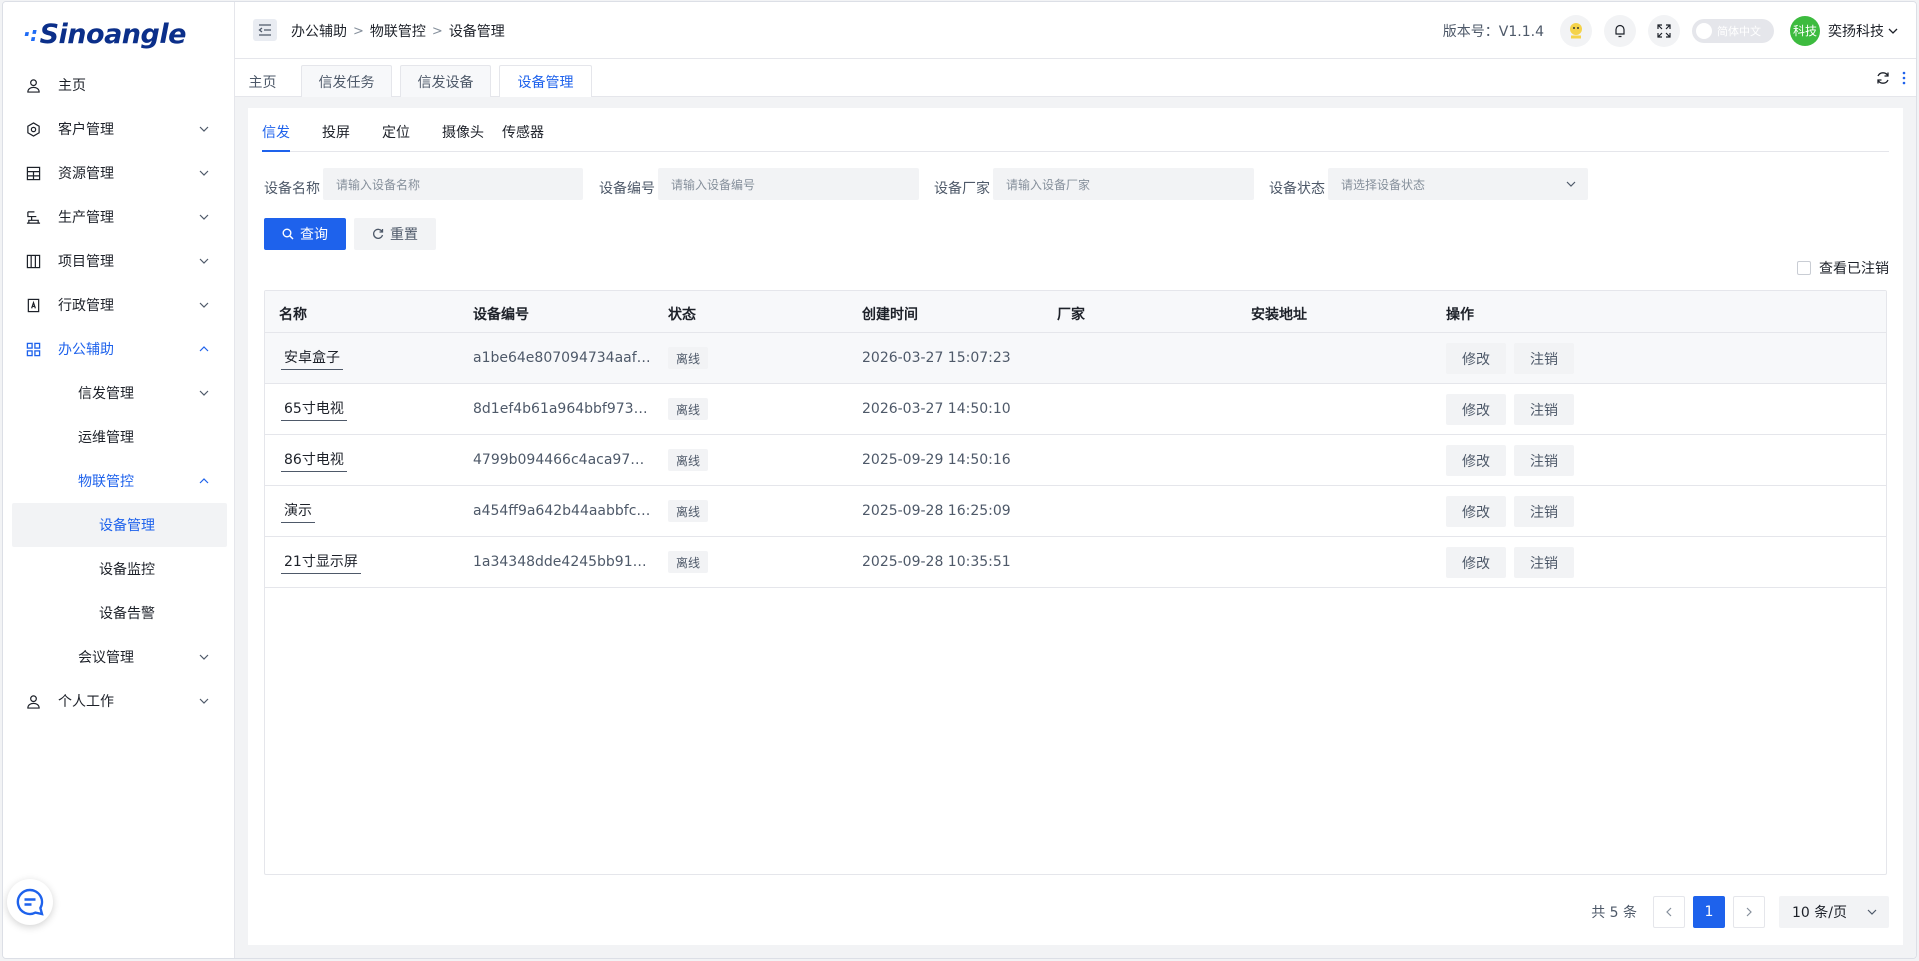 This screenshot has height=961, width=1919. I want to click on sidebar-item-device-monitor: 设备监控, so click(119, 569).